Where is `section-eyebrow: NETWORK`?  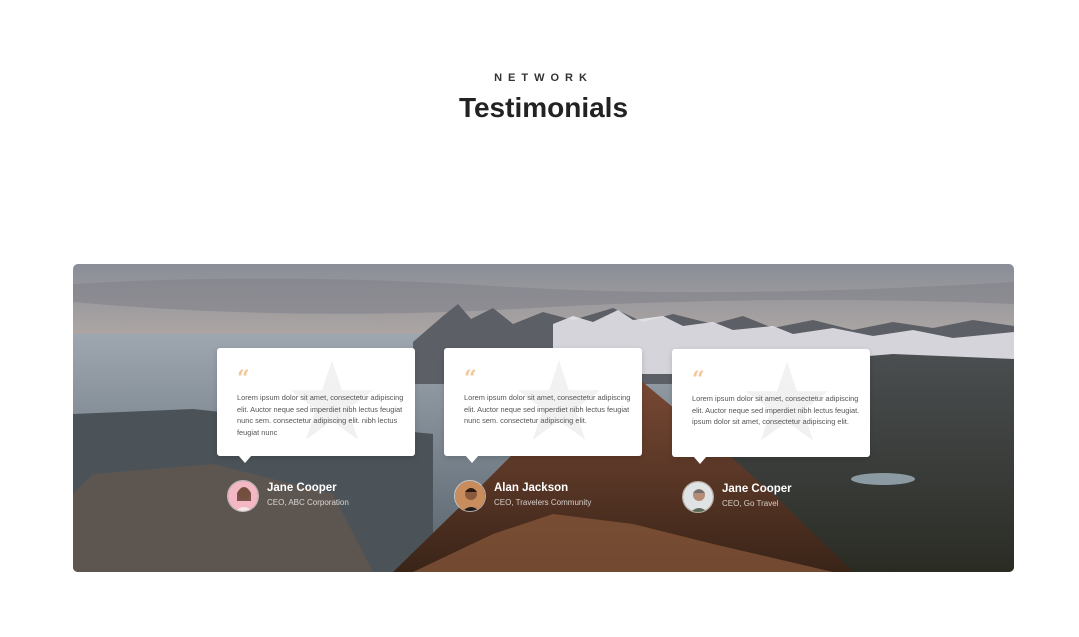 section-eyebrow: NETWORK is located at coordinates (543, 78).